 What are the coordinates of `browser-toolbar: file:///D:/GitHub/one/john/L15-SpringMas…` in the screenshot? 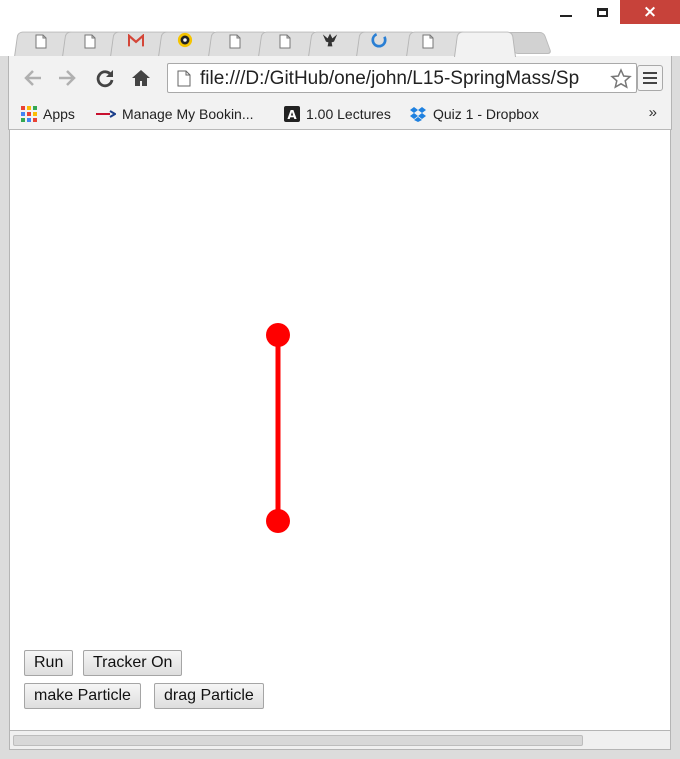 It's located at (340, 78).